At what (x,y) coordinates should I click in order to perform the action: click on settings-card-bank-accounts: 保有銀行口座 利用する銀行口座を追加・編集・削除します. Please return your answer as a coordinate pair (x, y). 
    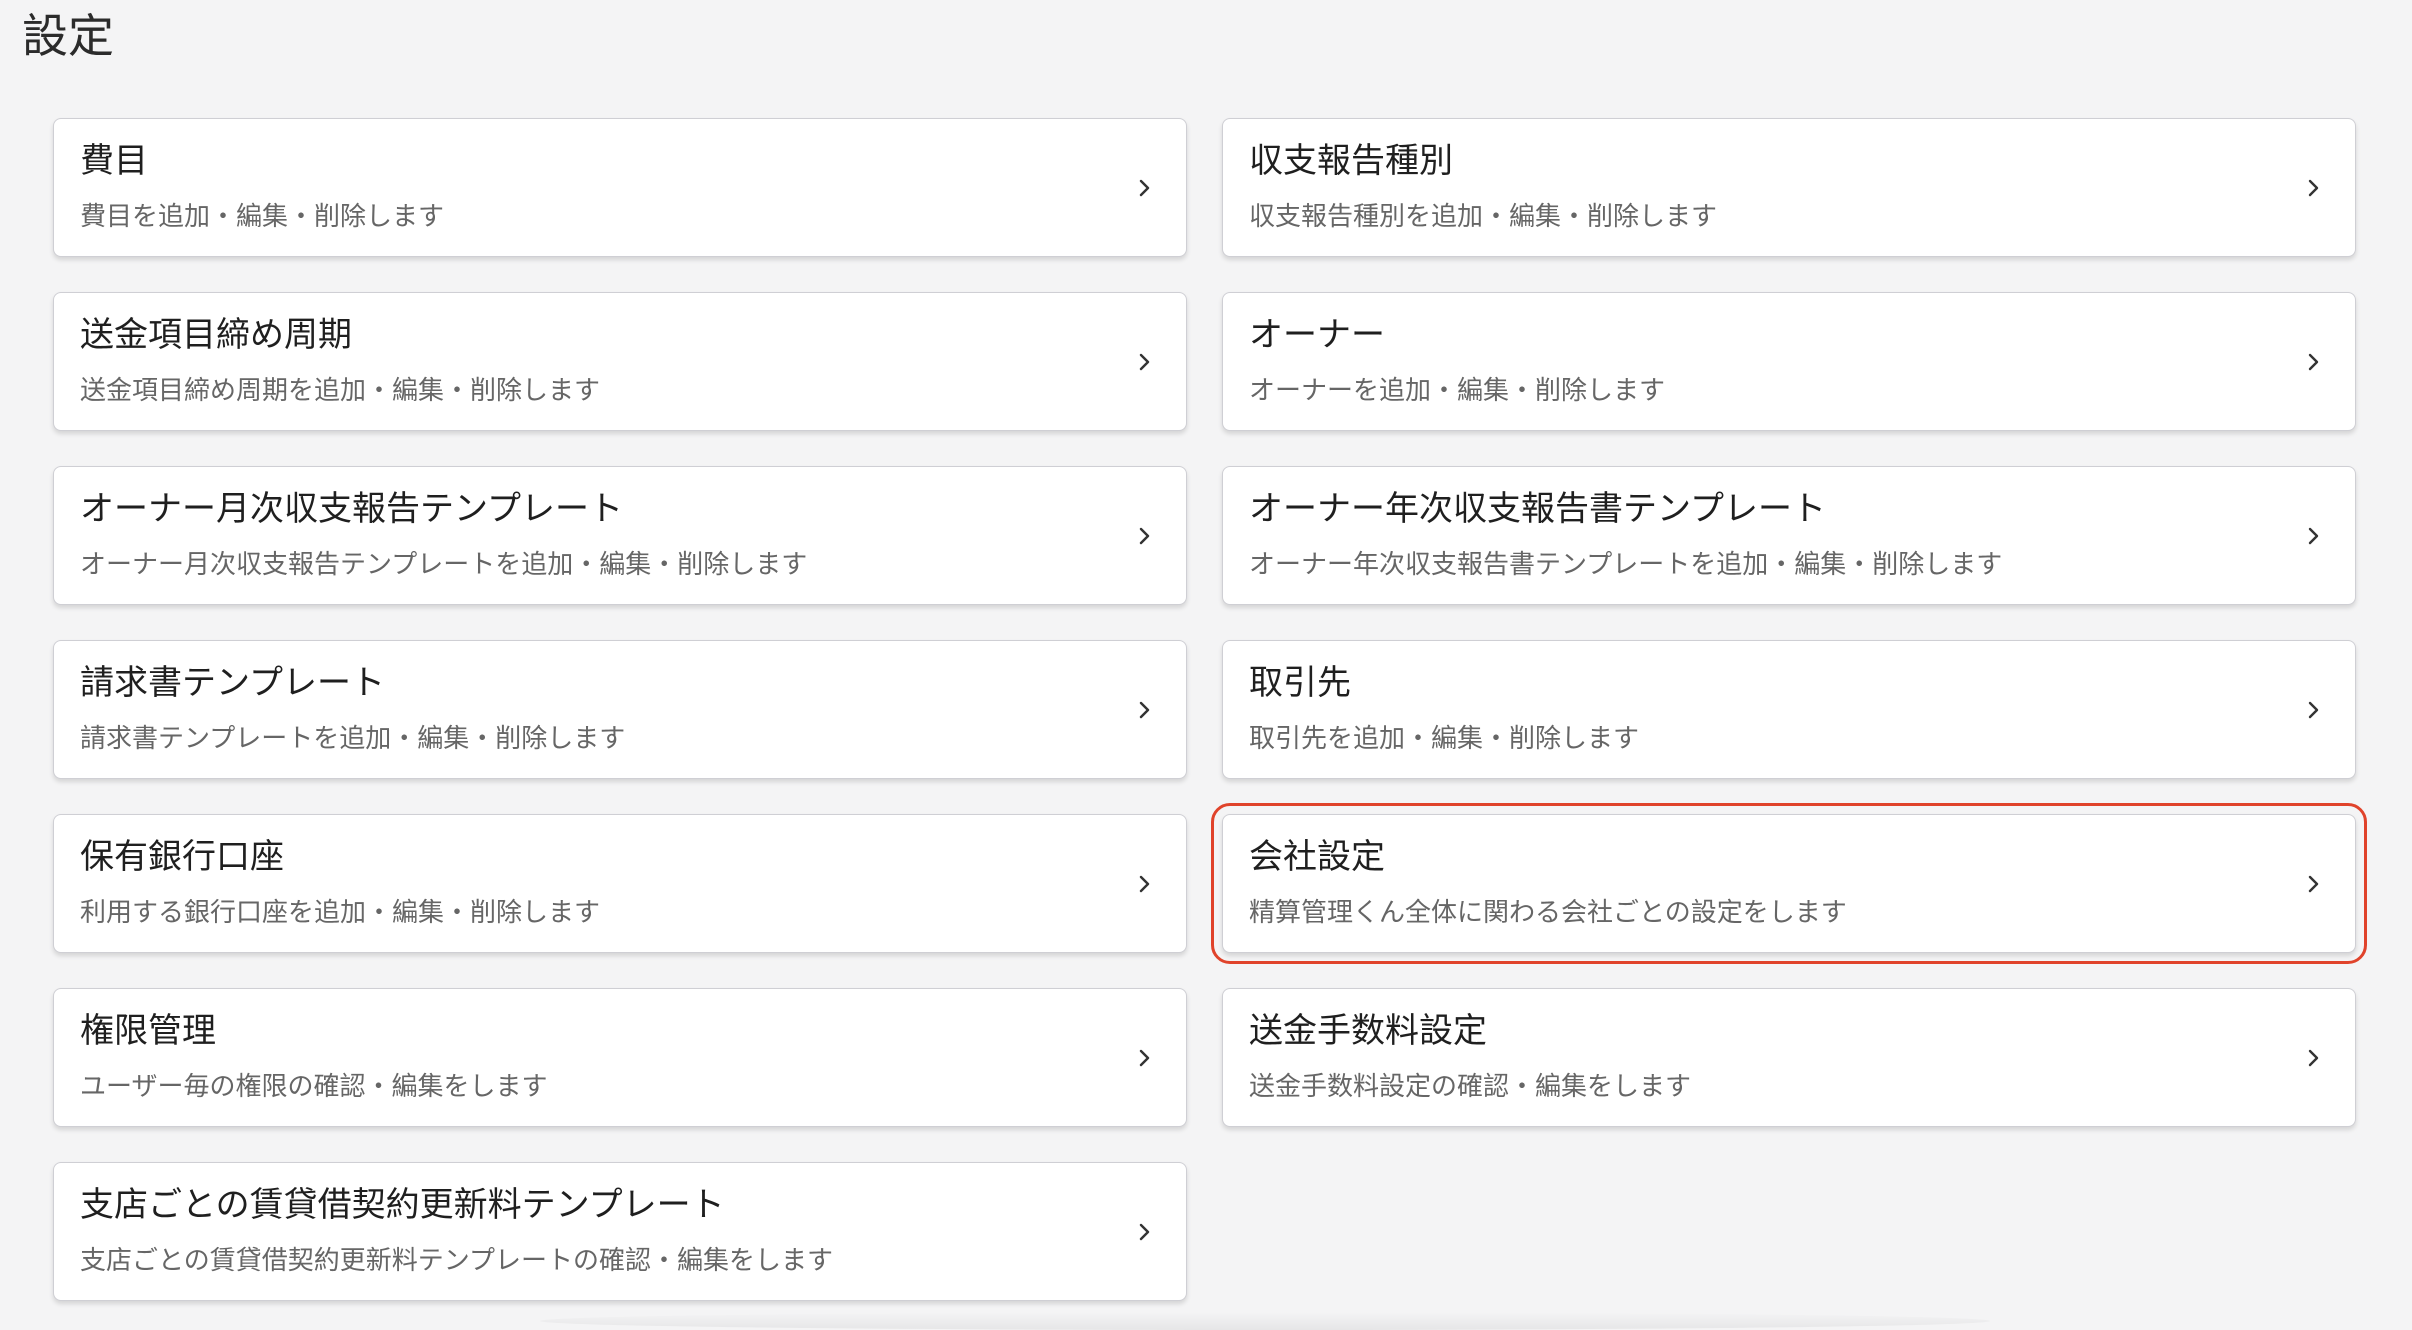
    Looking at the image, I should click on (620, 883).